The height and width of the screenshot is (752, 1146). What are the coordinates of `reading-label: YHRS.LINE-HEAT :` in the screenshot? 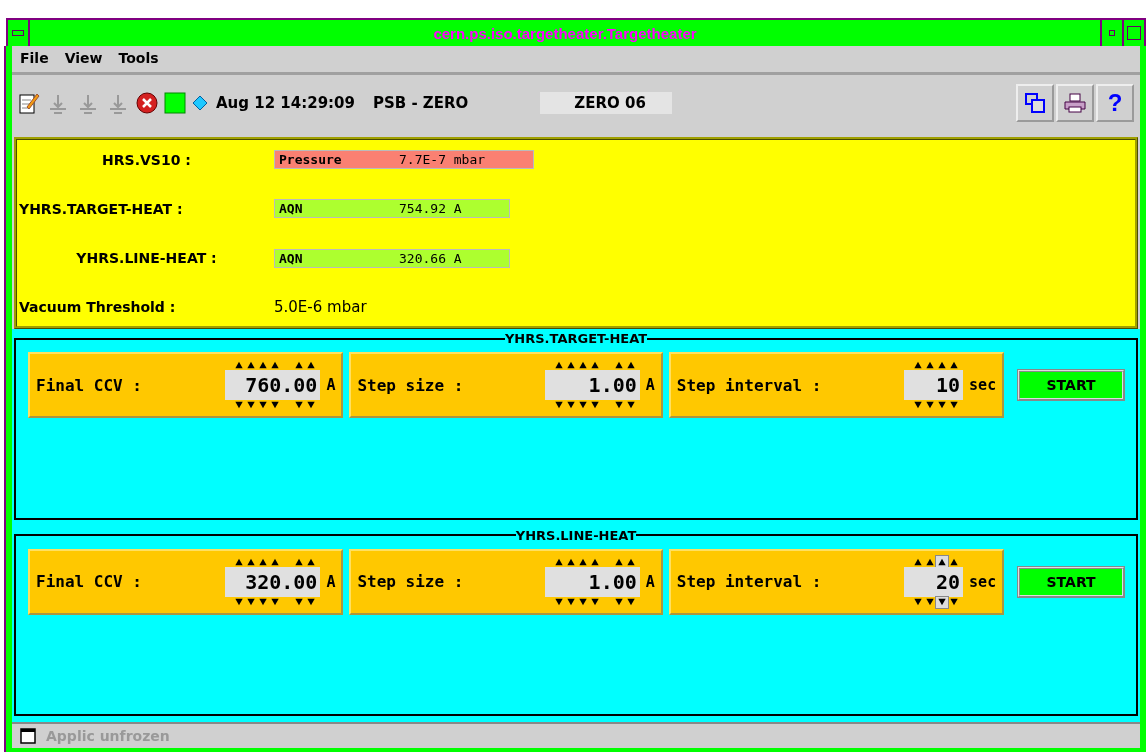 It's located at (146, 258).